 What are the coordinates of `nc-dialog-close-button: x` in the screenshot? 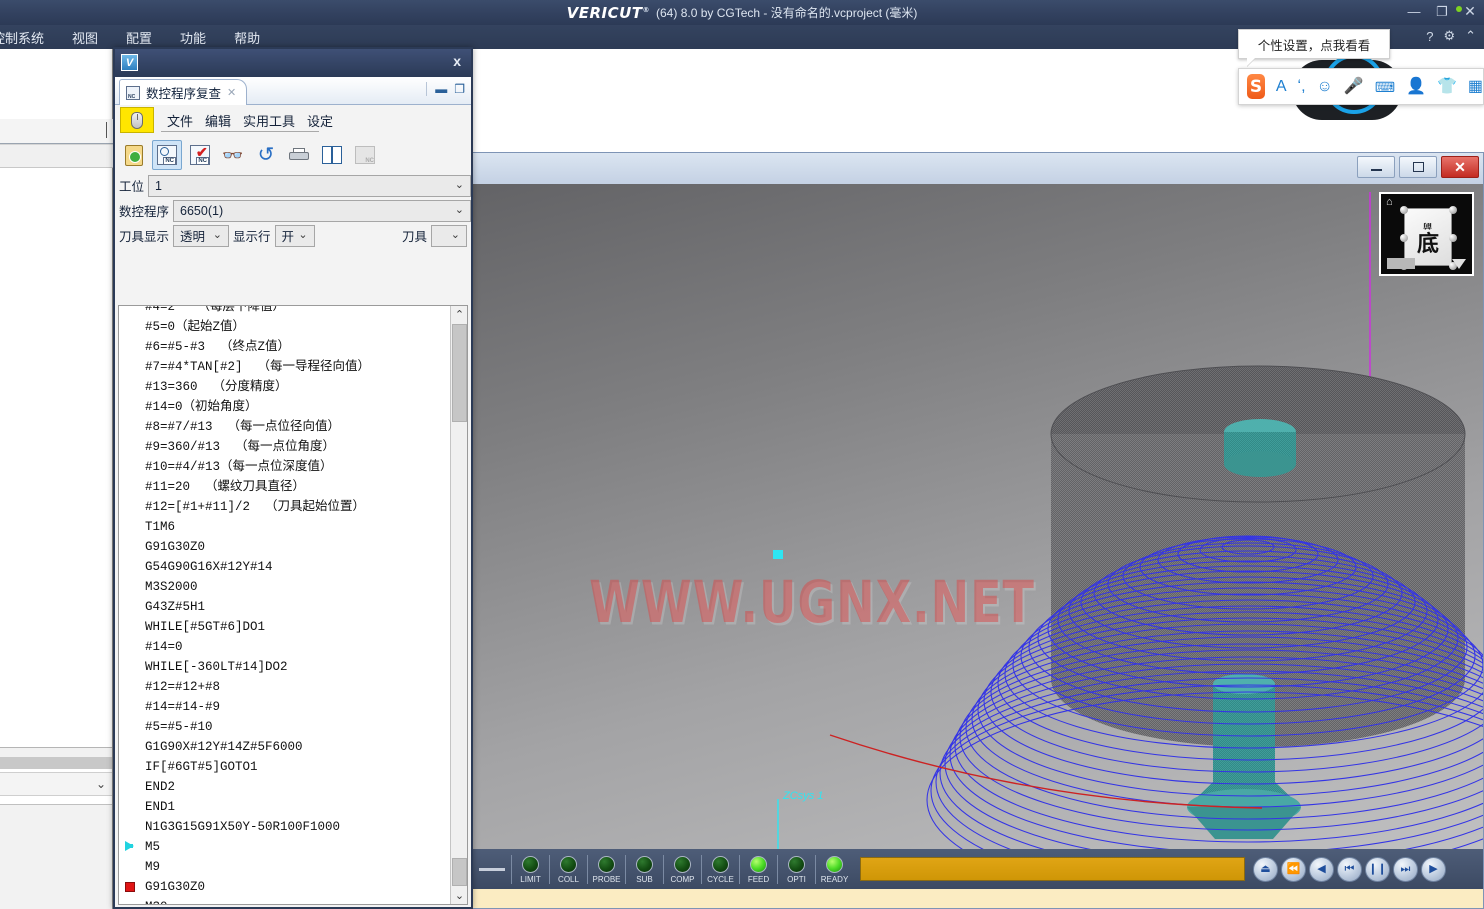 It's located at (457, 61).